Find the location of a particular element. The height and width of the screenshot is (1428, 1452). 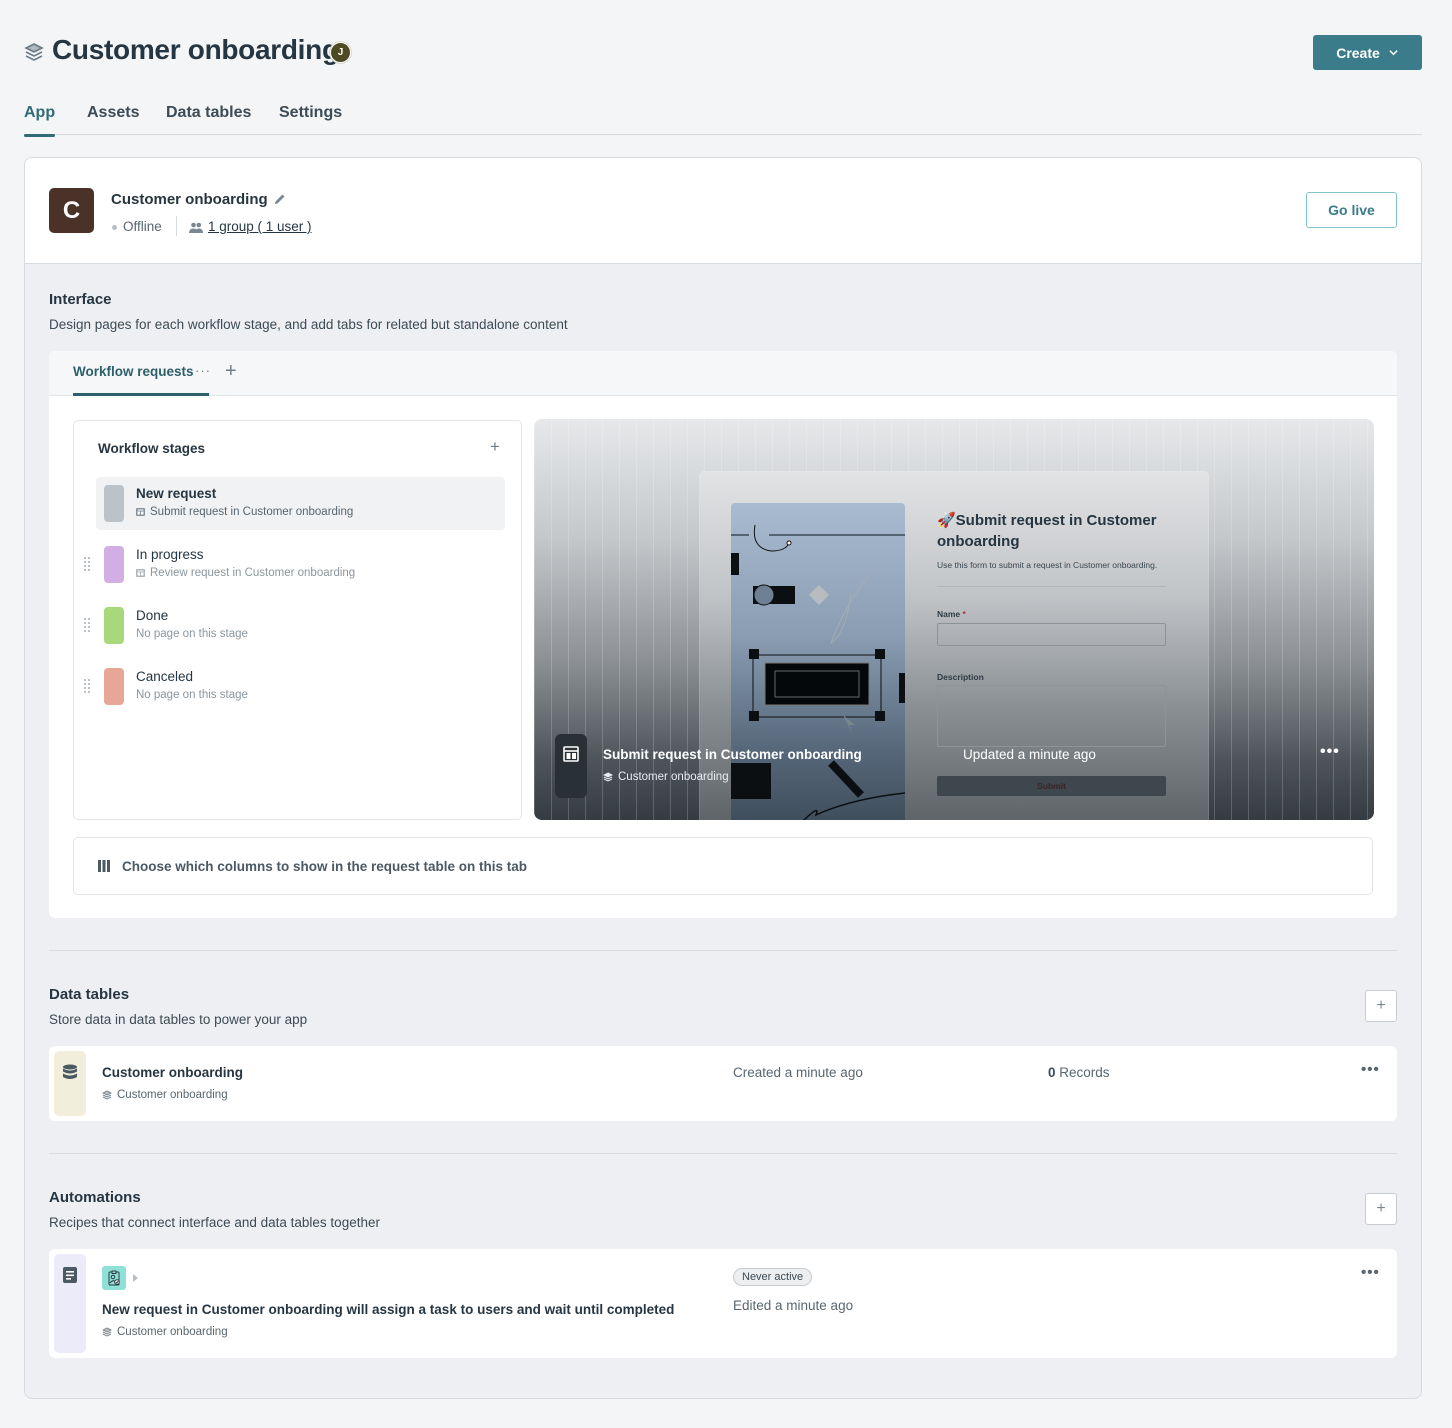

preview-page-app: Customer onboarding is located at coordinates (666, 777).